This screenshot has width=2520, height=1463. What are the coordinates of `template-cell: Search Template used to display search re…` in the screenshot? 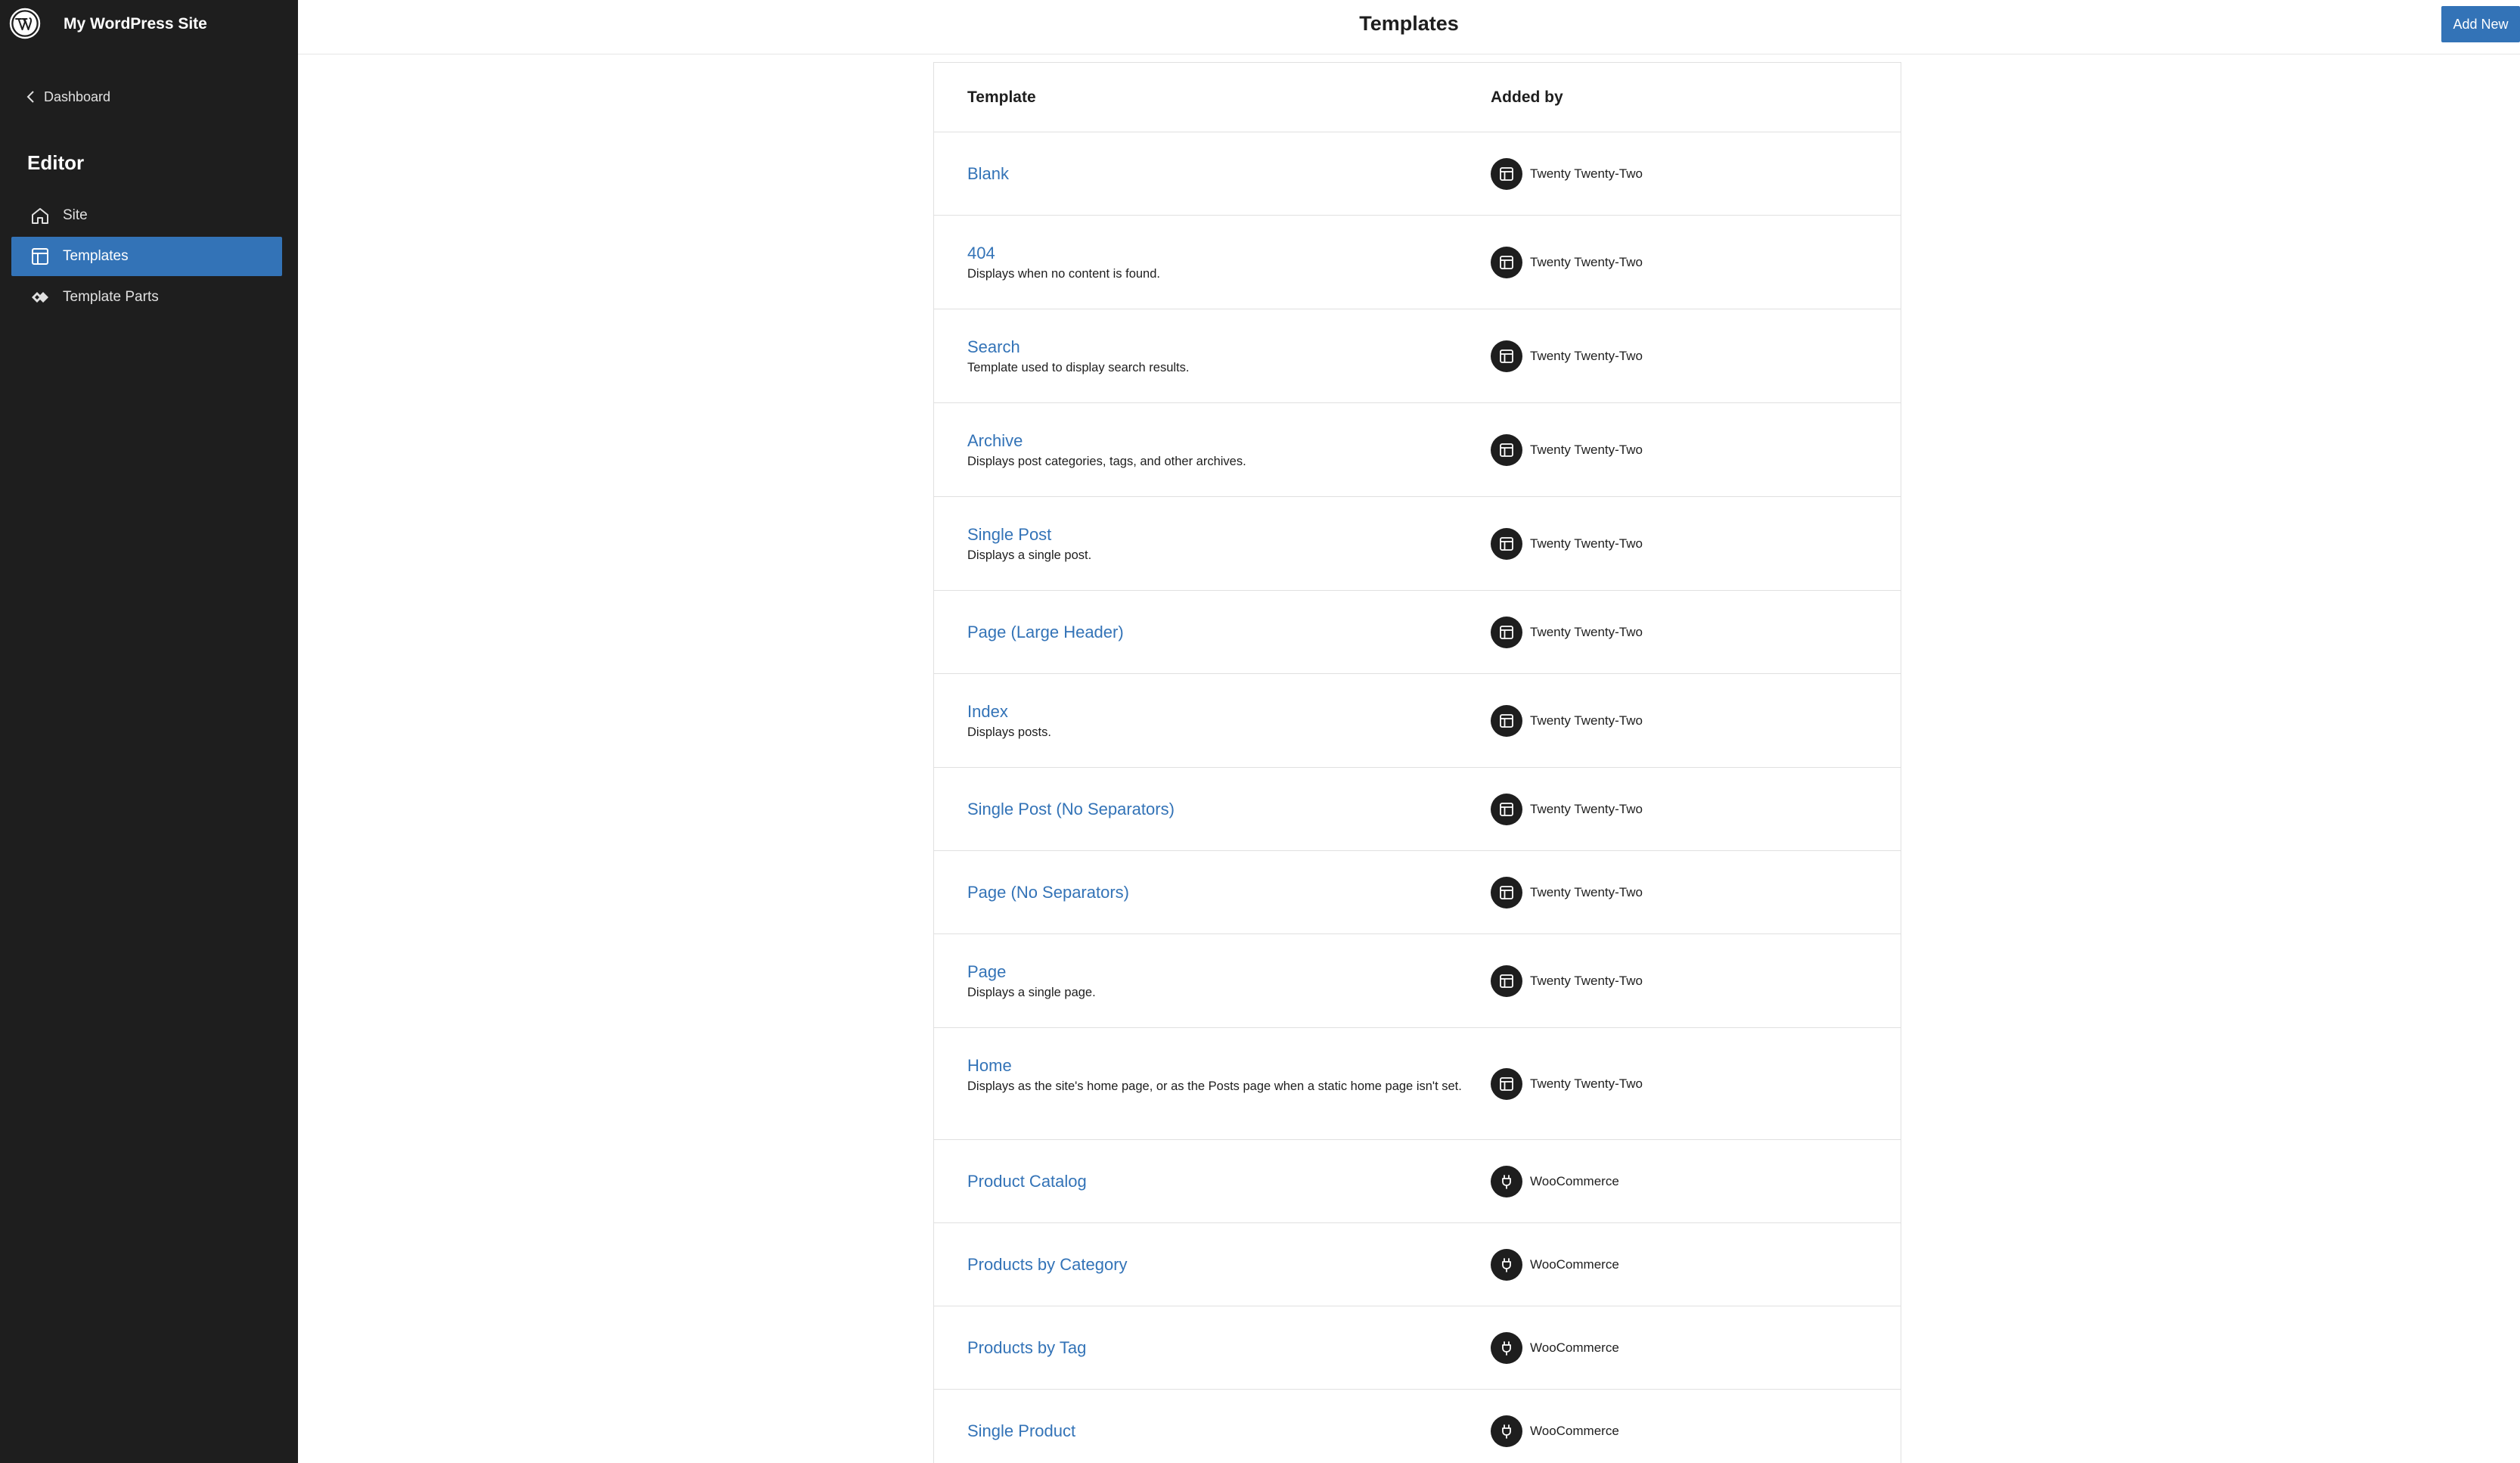 It's located at (1216, 356).